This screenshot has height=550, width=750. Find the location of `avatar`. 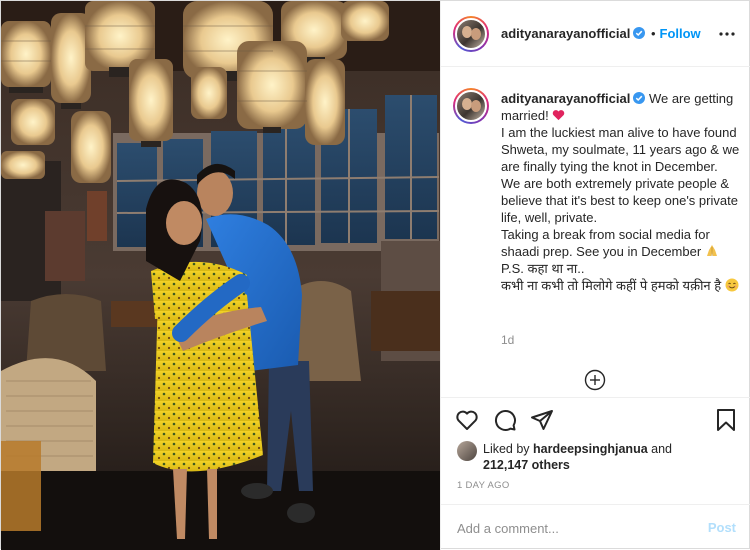

avatar is located at coordinates (471, 34).